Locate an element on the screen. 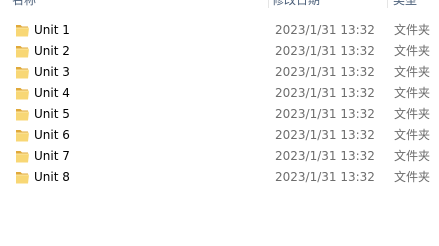 Image resolution: width=439 pixels, height=246 pixels. column-header-name: 名称 is located at coordinates (137, 4).